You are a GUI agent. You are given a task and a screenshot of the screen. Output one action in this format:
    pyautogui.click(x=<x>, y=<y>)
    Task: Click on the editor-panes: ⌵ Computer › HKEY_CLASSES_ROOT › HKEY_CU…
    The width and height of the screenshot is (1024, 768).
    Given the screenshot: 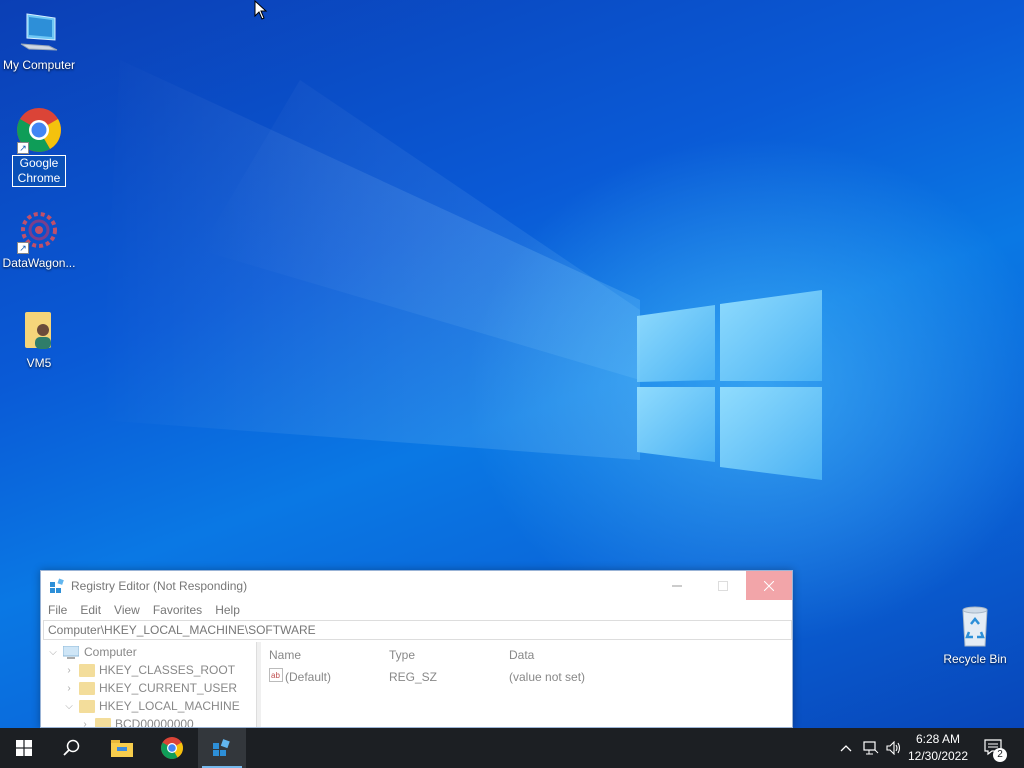 What is the action you would take?
    pyautogui.click(x=416, y=685)
    